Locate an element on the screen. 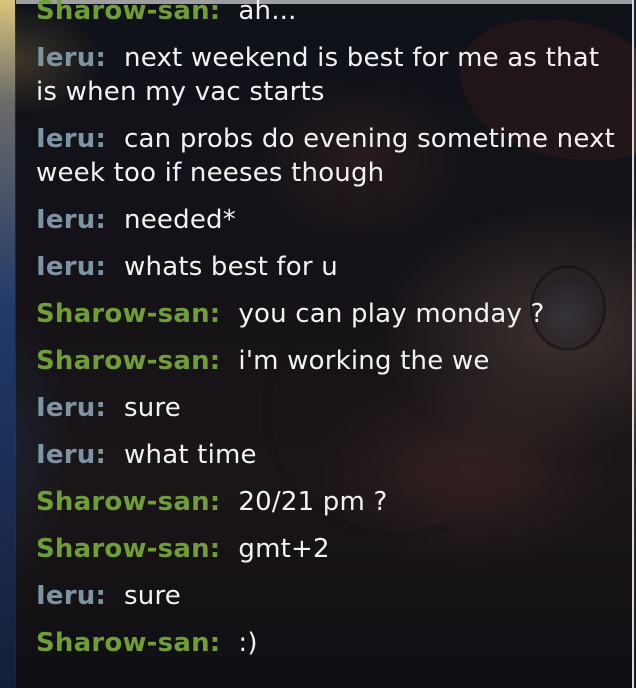 Image resolution: width=636 pixels, height=688 pixels. message-text: gmt+2 is located at coordinates (284, 549).